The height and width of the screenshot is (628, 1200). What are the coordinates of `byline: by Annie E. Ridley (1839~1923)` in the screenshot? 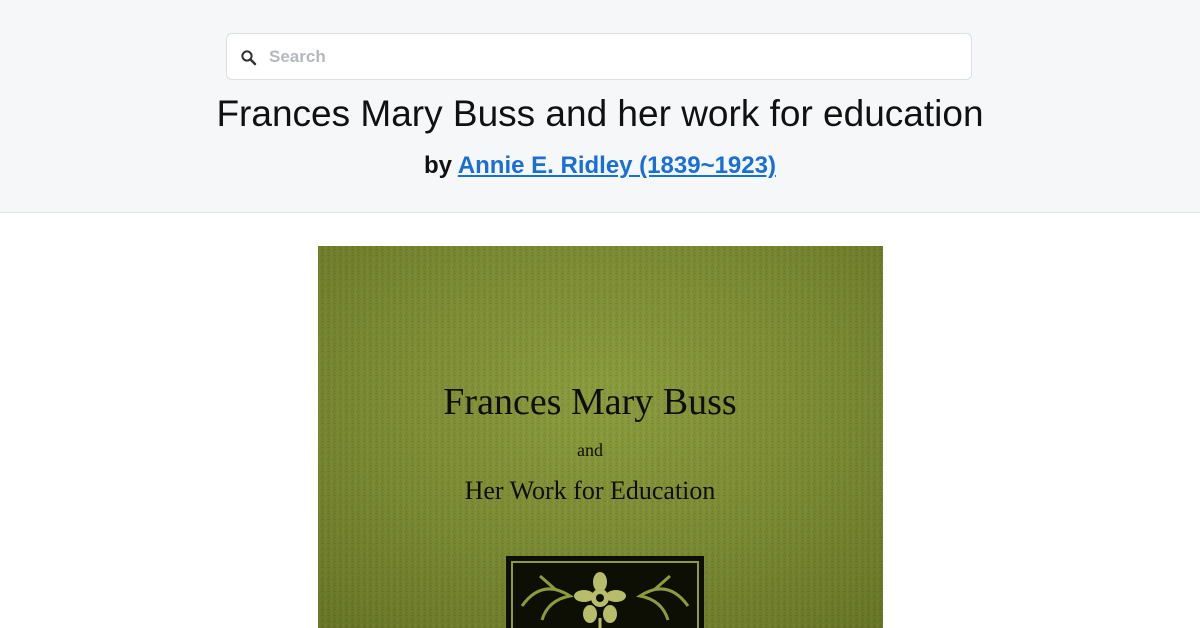 It's located at (600, 166).